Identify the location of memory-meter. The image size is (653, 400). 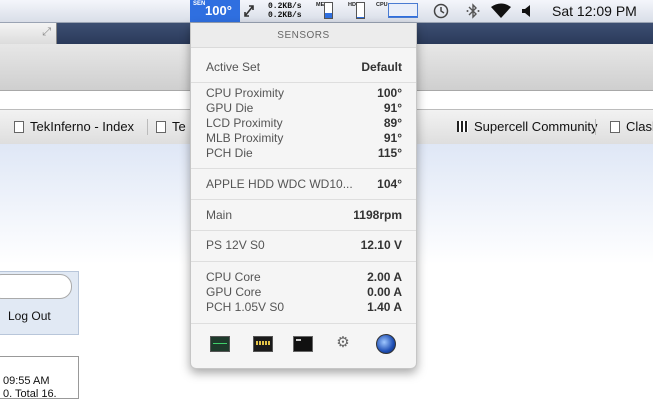
(328, 10).